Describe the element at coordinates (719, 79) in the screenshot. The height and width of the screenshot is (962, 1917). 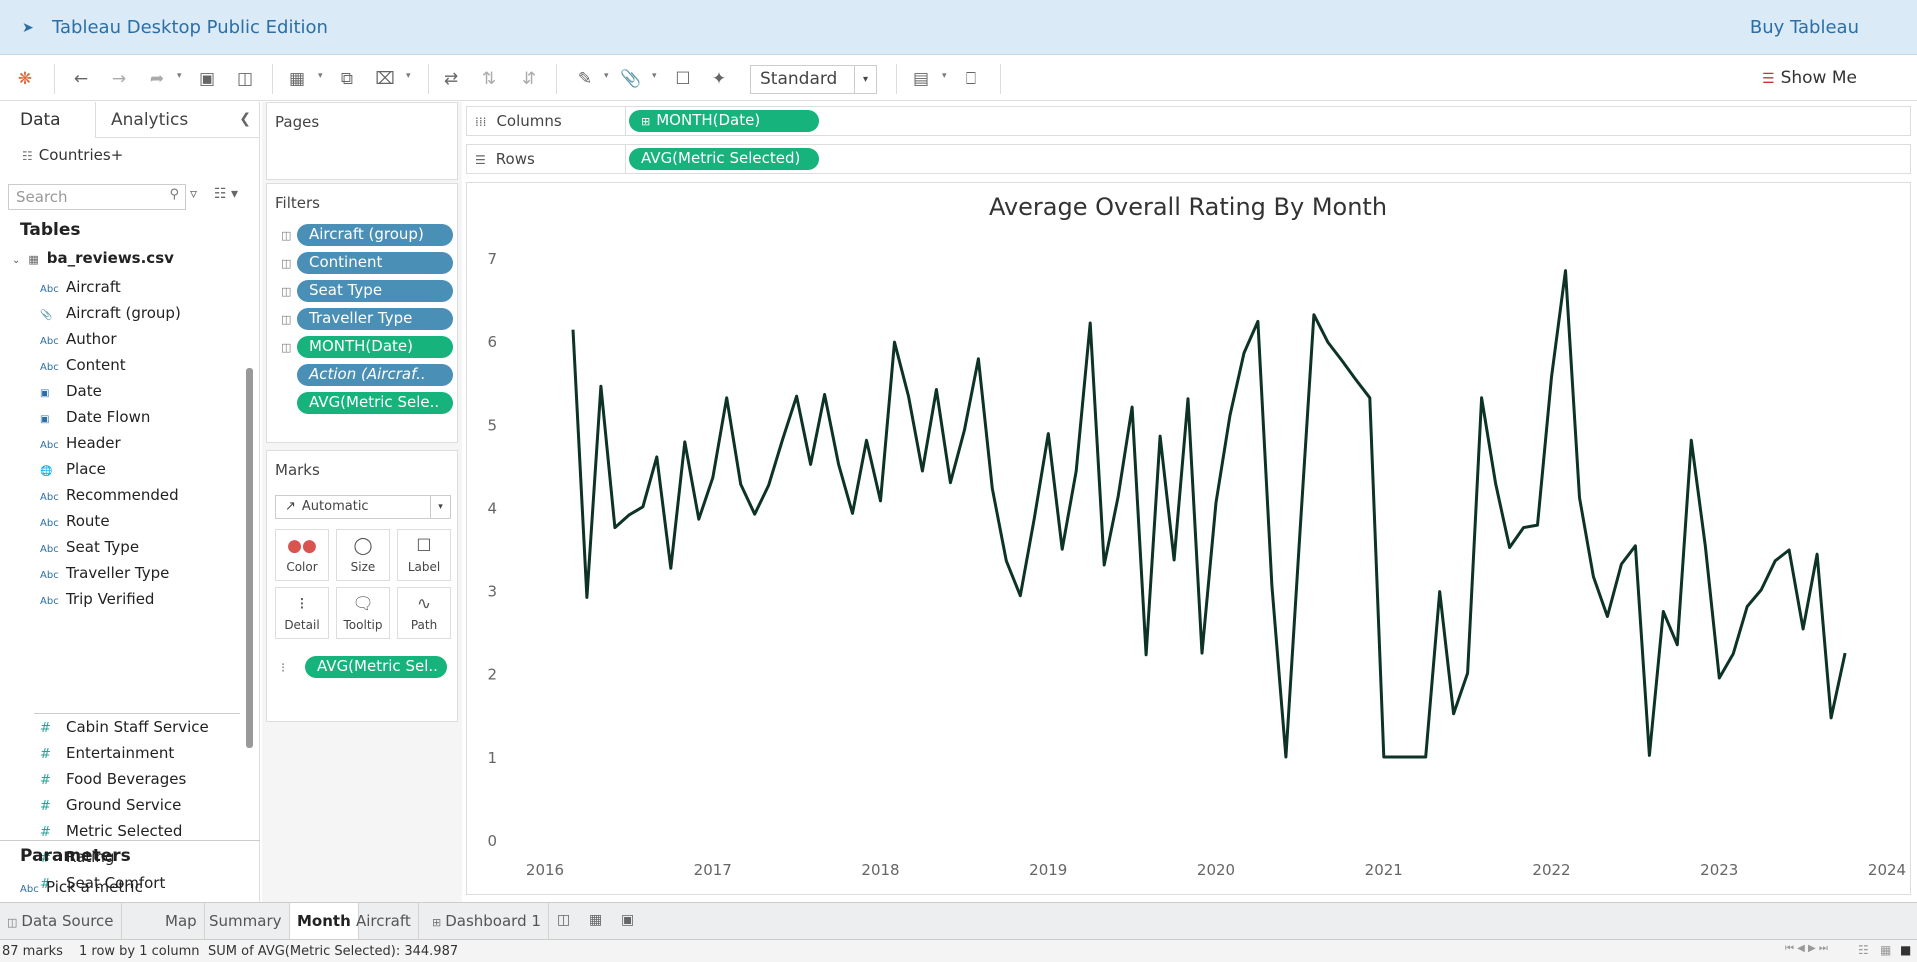
I see `fix-axes-icon: ✦` at that location.